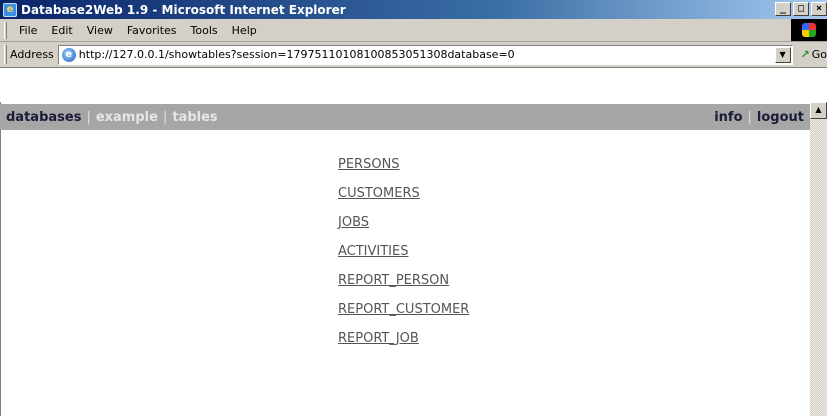 The width and height of the screenshot is (827, 416). What do you see at coordinates (403, 287) in the screenshot?
I see `table-link-report-person: REPORT_PERSON` at bounding box center [403, 287].